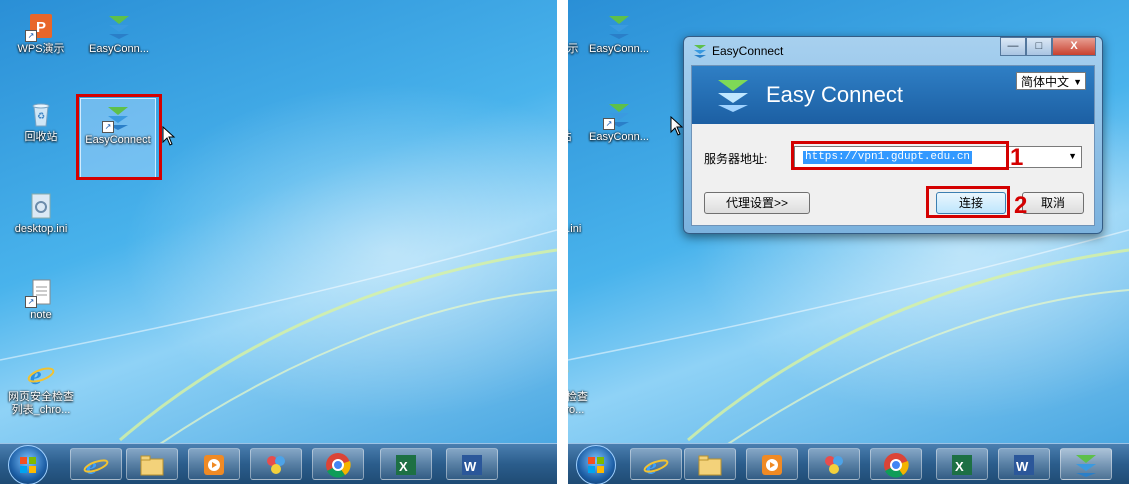 This screenshot has width=1129, height=484. What do you see at coordinates (1053, 203) in the screenshot?
I see `cancel-button: 取消` at bounding box center [1053, 203].